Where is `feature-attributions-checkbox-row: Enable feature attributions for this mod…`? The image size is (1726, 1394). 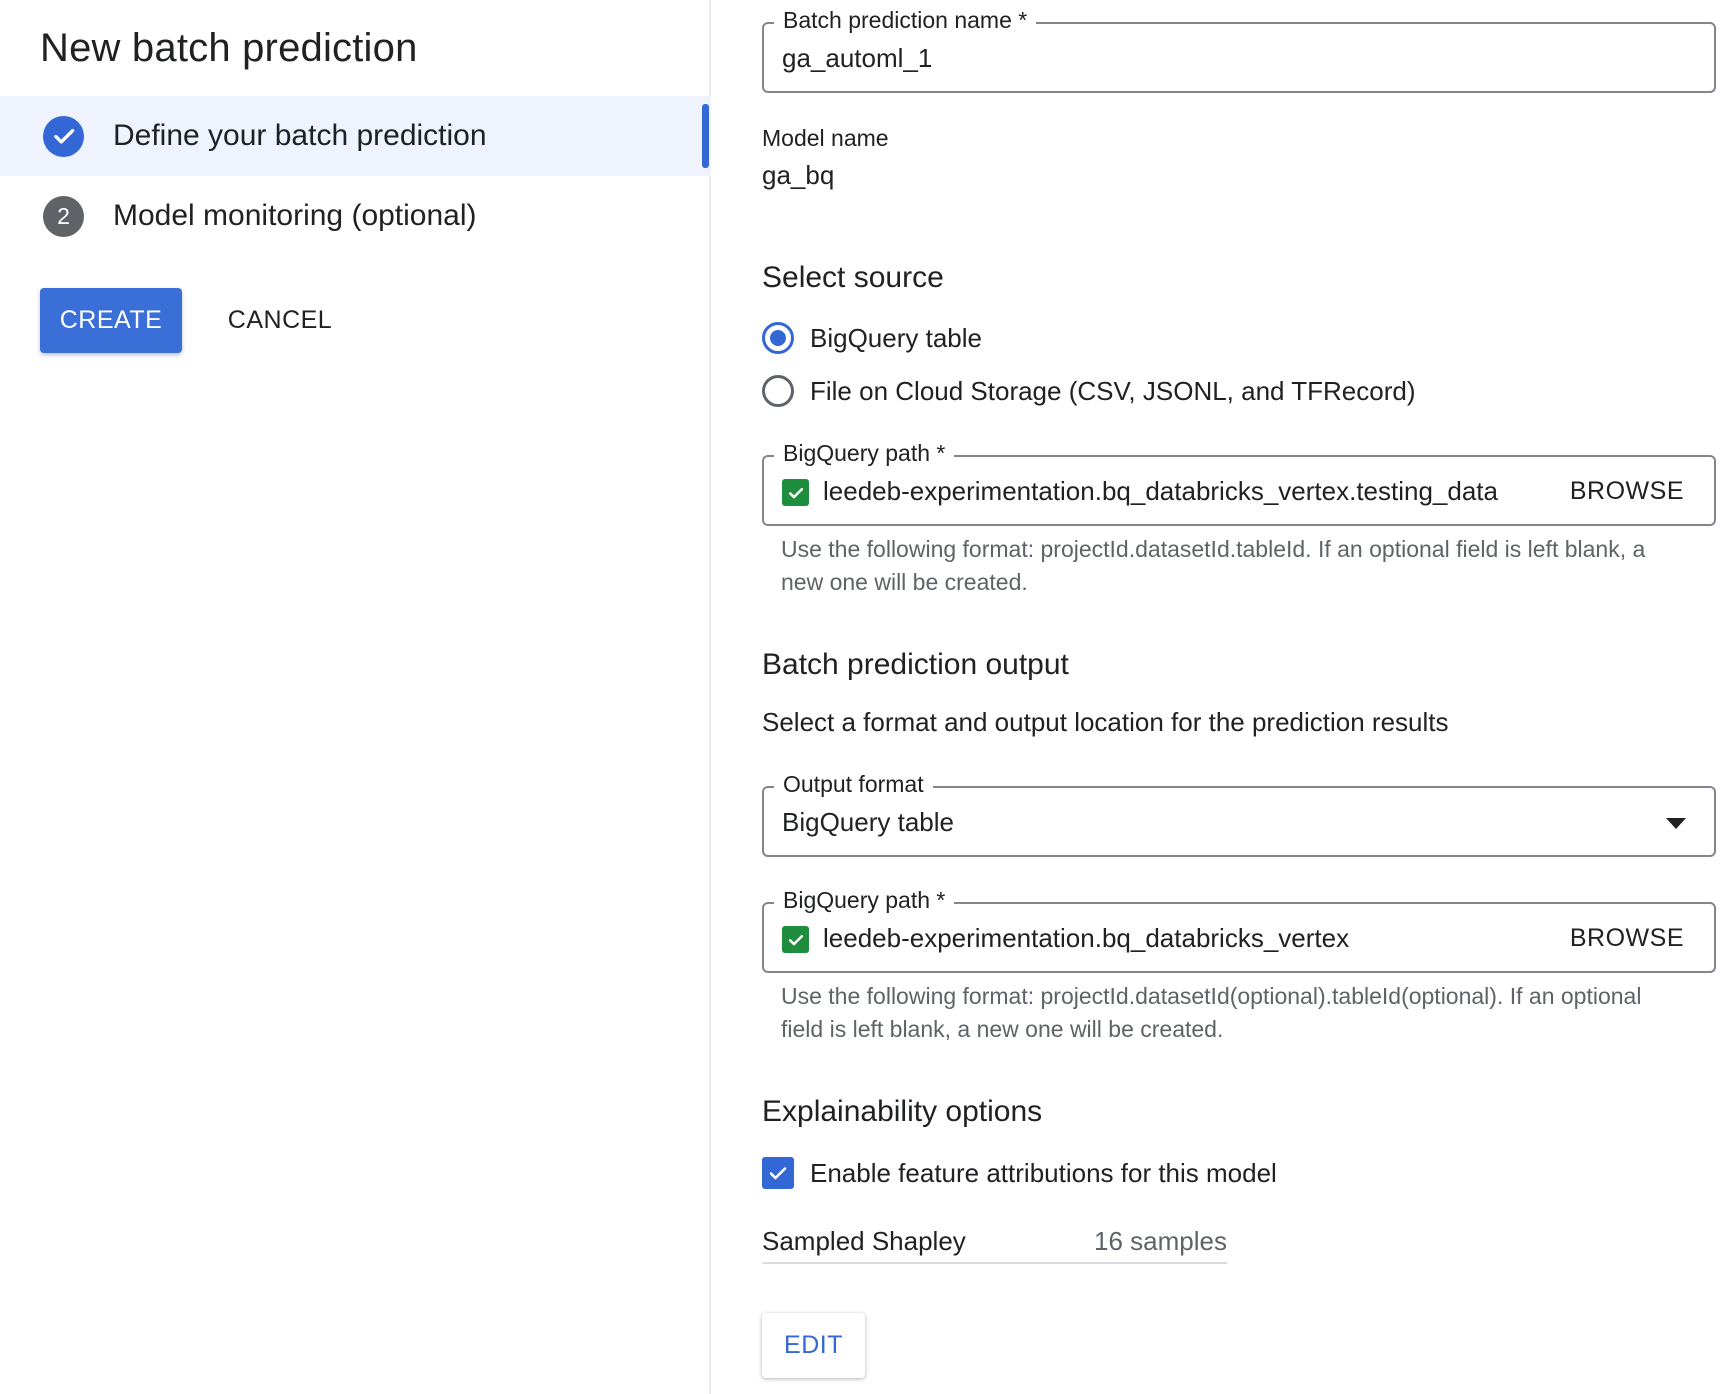 feature-attributions-checkbox-row: Enable feature attributions for this mod… is located at coordinates (1019, 1173).